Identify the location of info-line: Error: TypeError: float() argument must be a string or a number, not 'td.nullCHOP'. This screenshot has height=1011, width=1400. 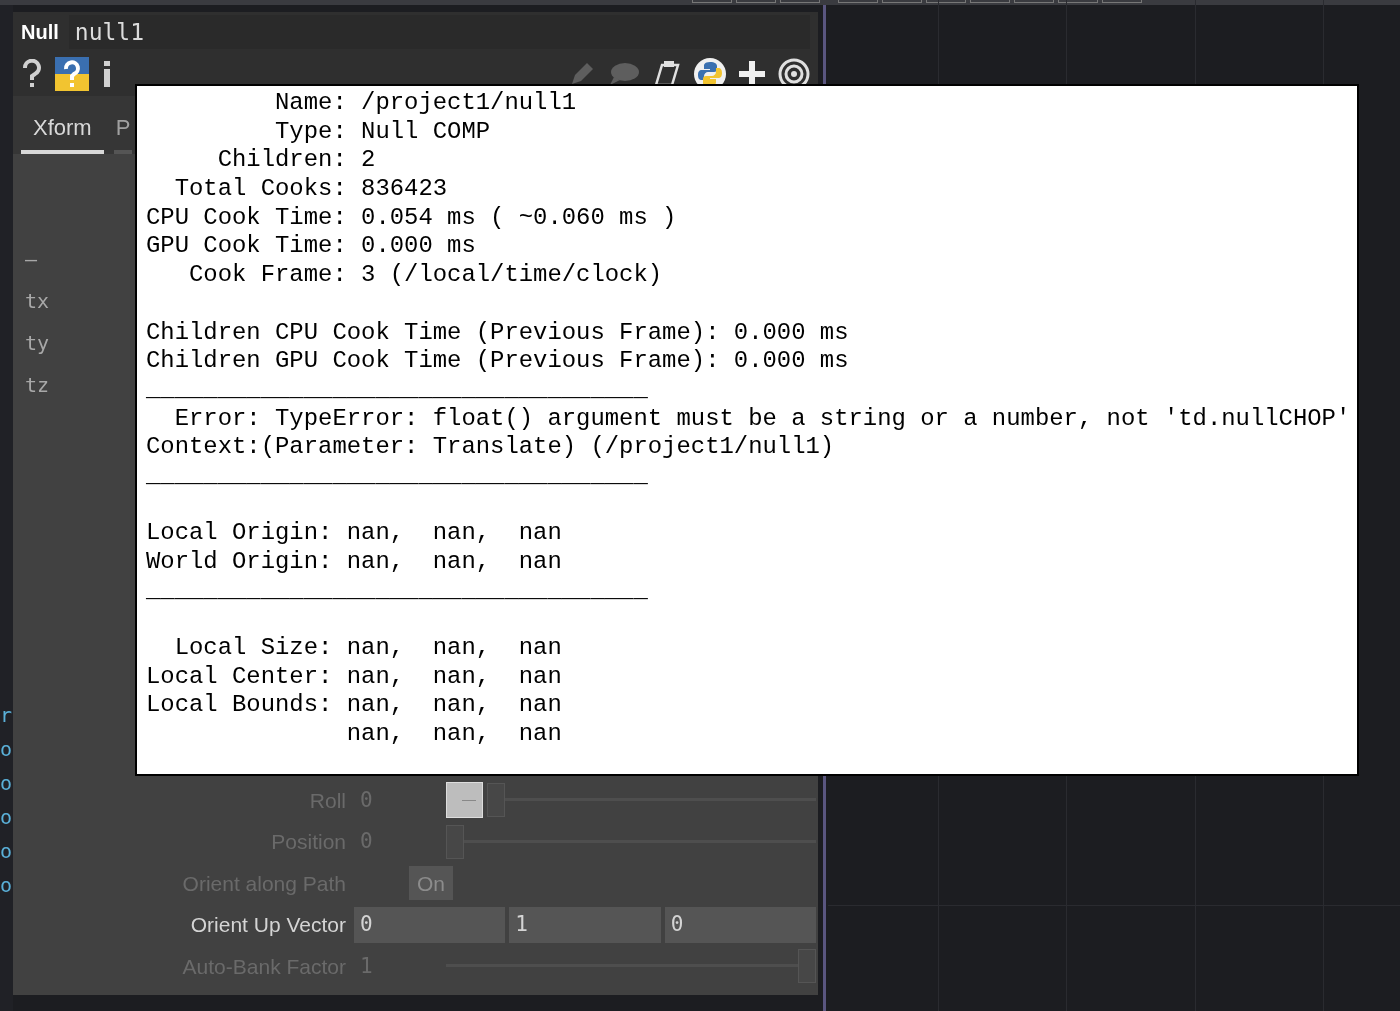
(762, 419).